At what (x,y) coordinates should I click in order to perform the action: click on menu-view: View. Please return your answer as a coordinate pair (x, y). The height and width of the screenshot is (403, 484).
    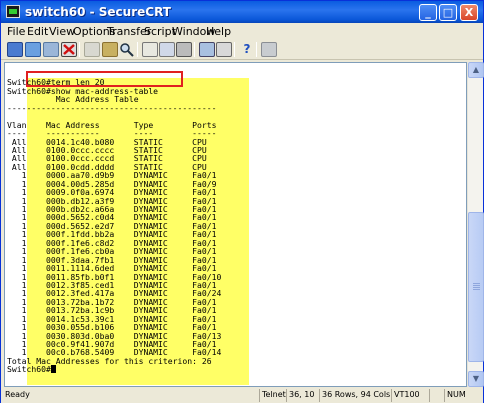
    Looking at the image, I should click on (62, 31).